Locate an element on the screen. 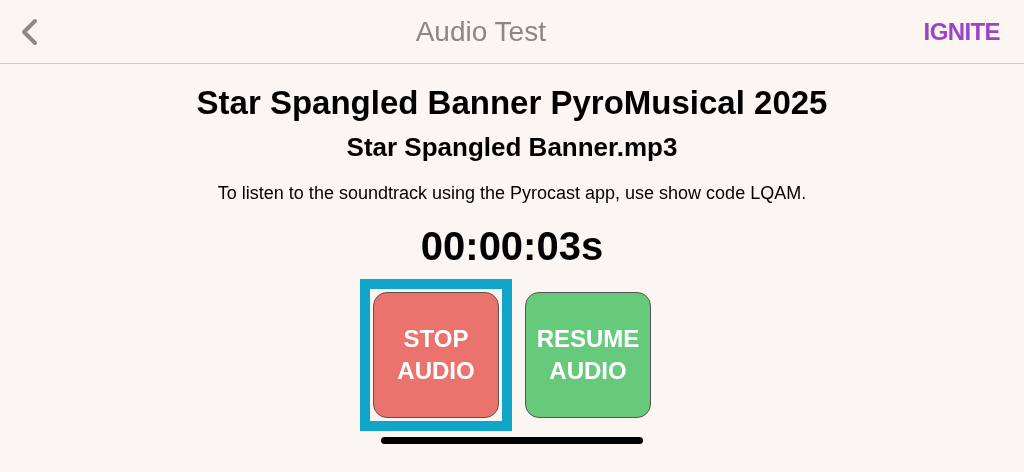 The height and width of the screenshot is (472, 1024). audio-button: RESUME AUDIO is located at coordinates (588, 354).